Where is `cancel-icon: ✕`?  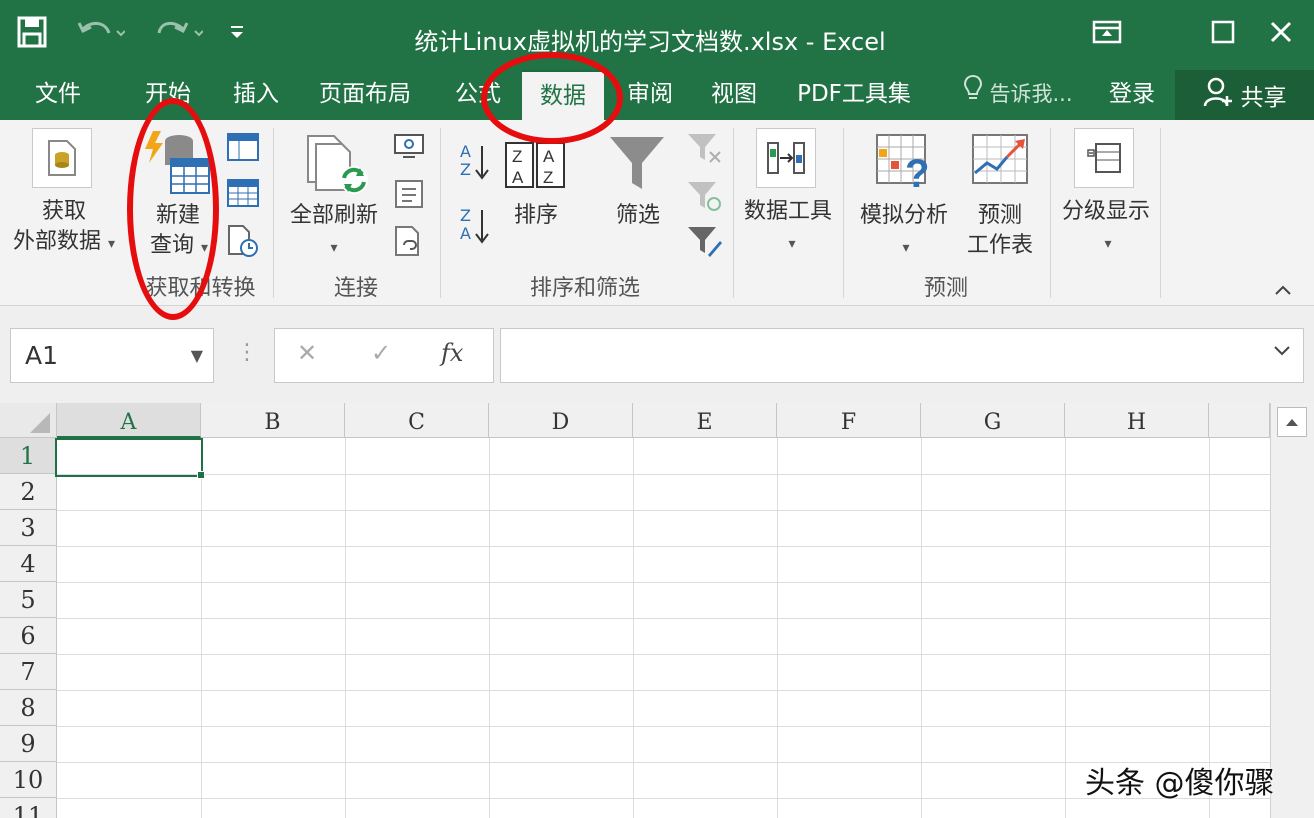 cancel-icon: ✕ is located at coordinates (307, 353).